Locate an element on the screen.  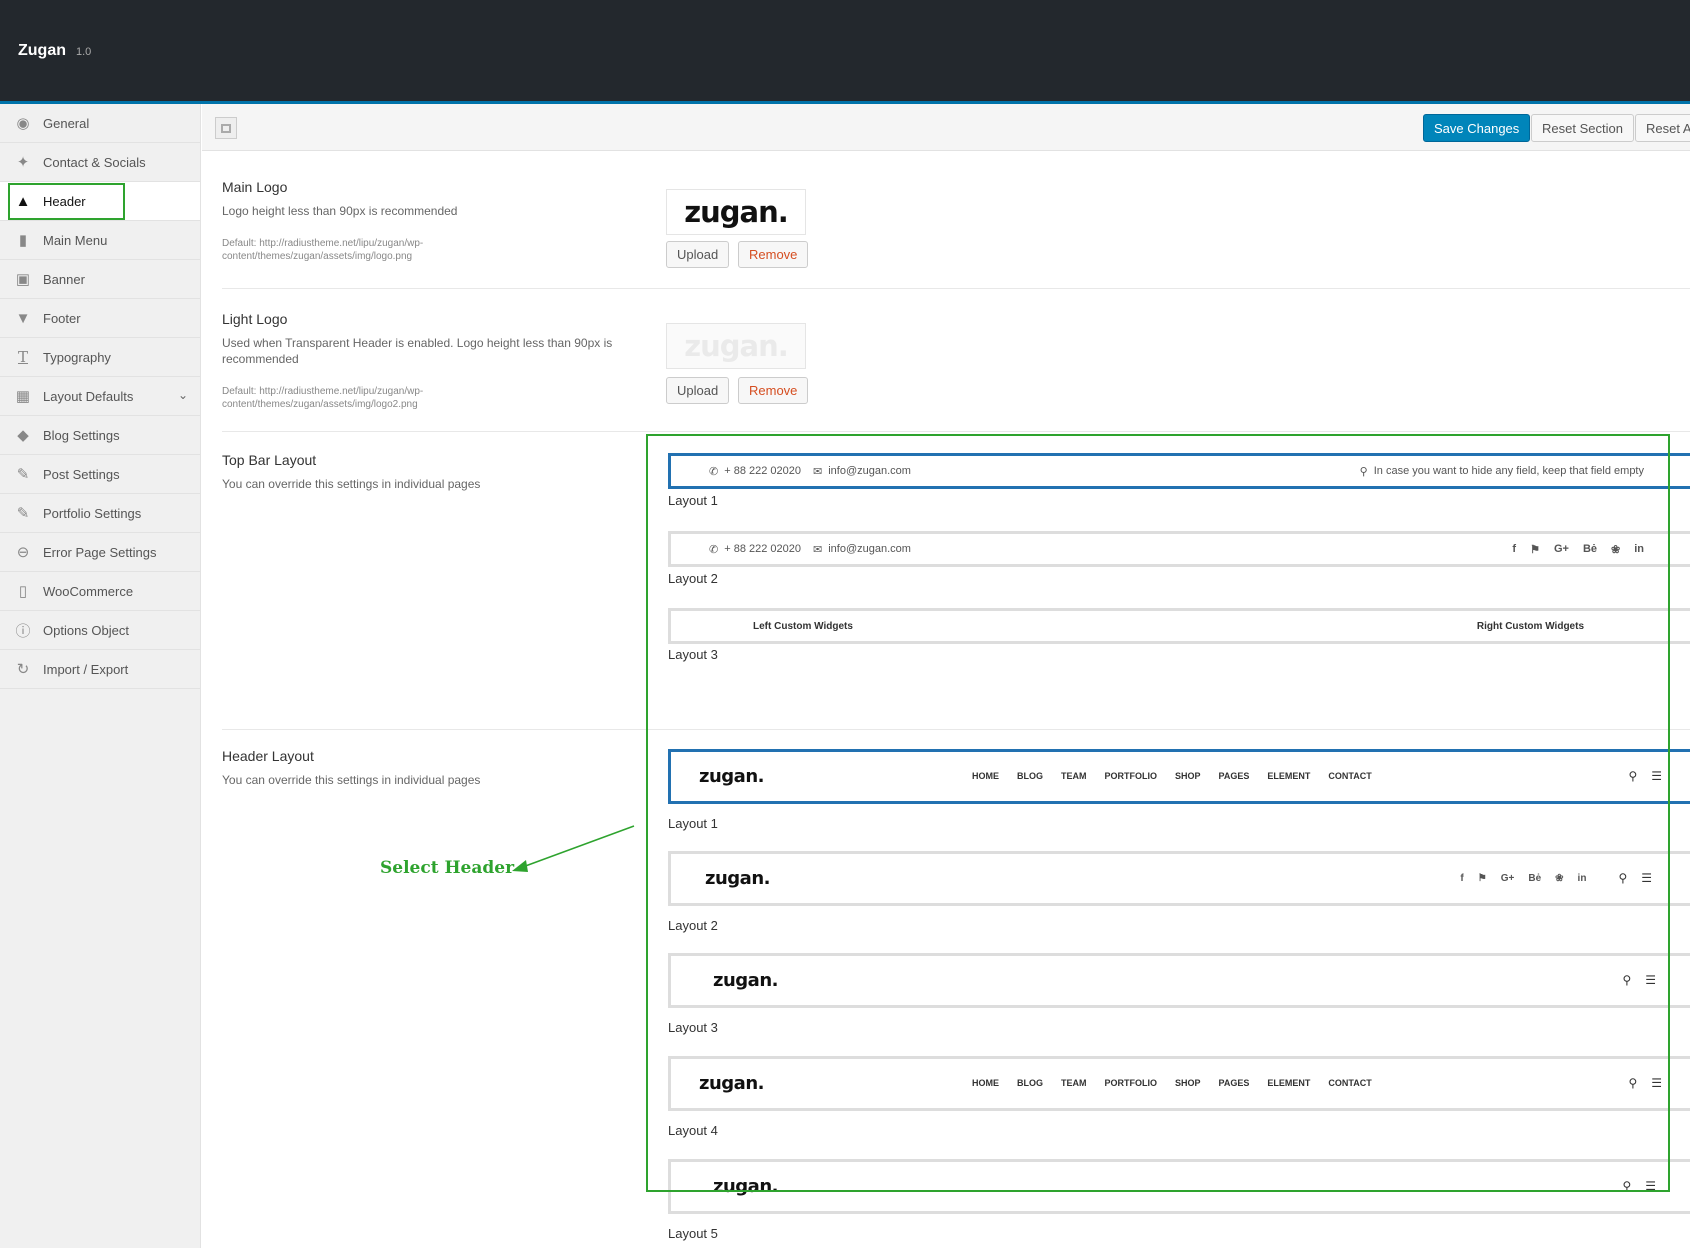
sidebar-item-label: Main Menu is located at coordinates (75, 240).